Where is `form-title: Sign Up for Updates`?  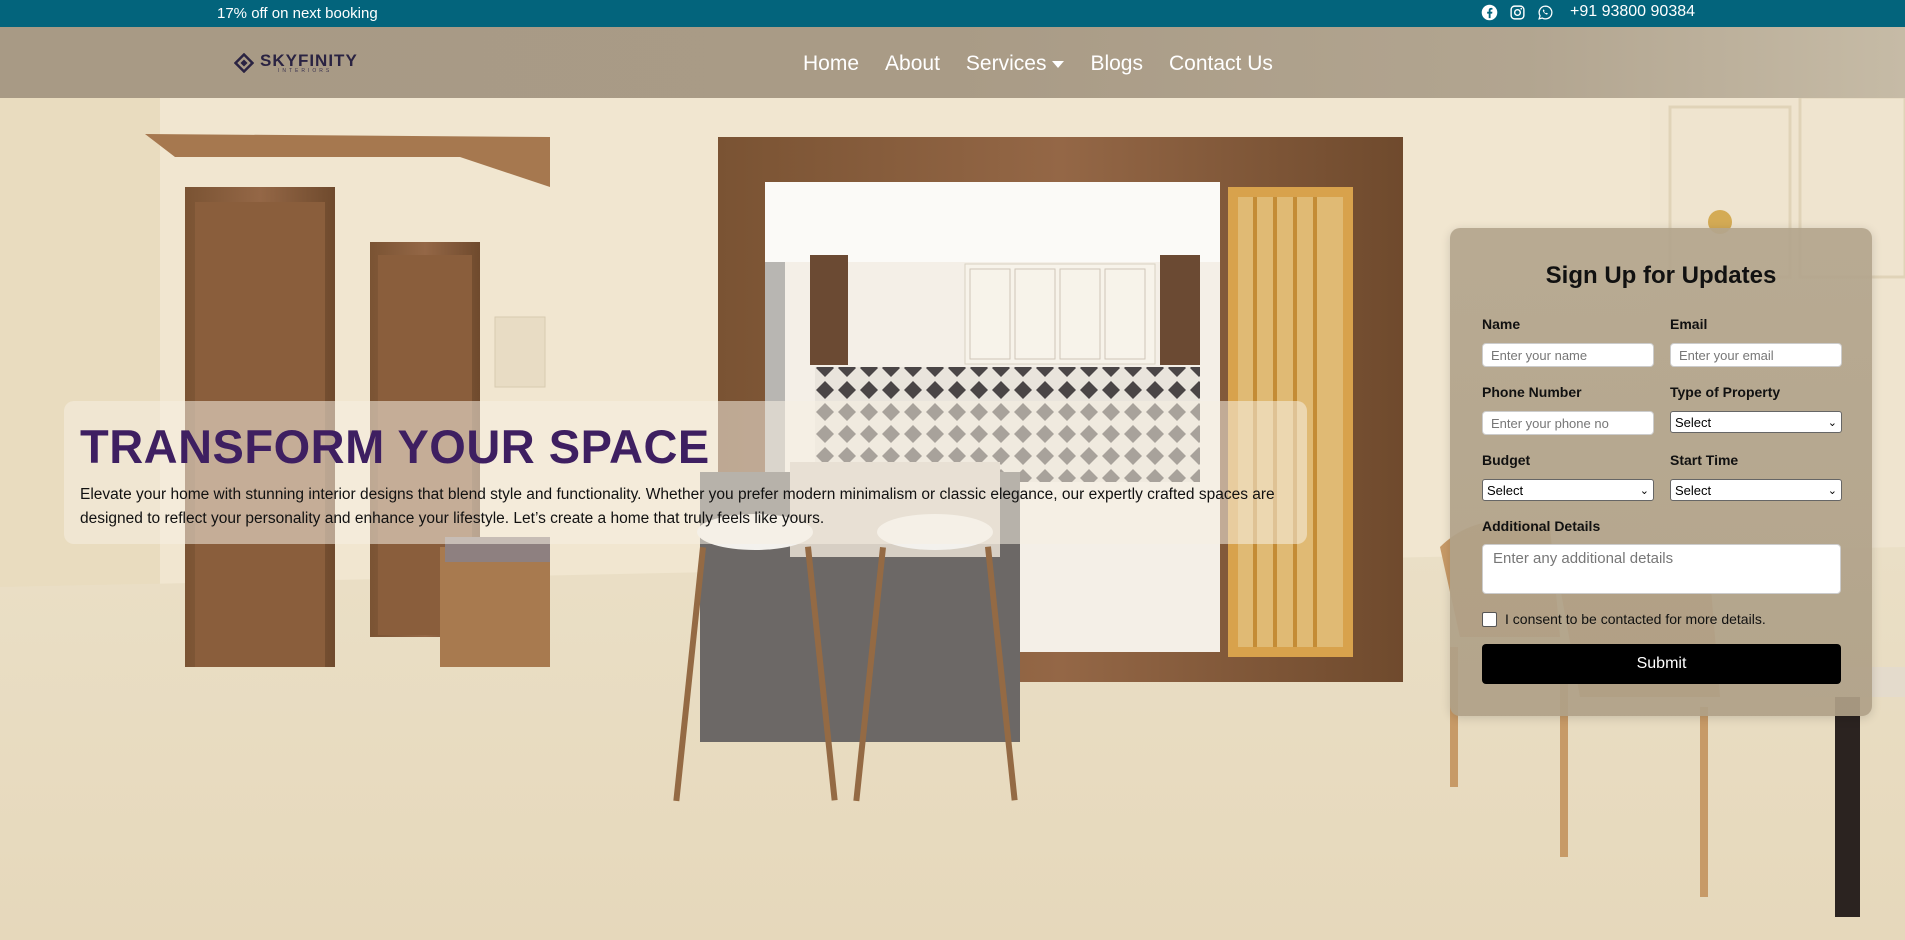 form-title: Sign Up for Updates is located at coordinates (1661, 275).